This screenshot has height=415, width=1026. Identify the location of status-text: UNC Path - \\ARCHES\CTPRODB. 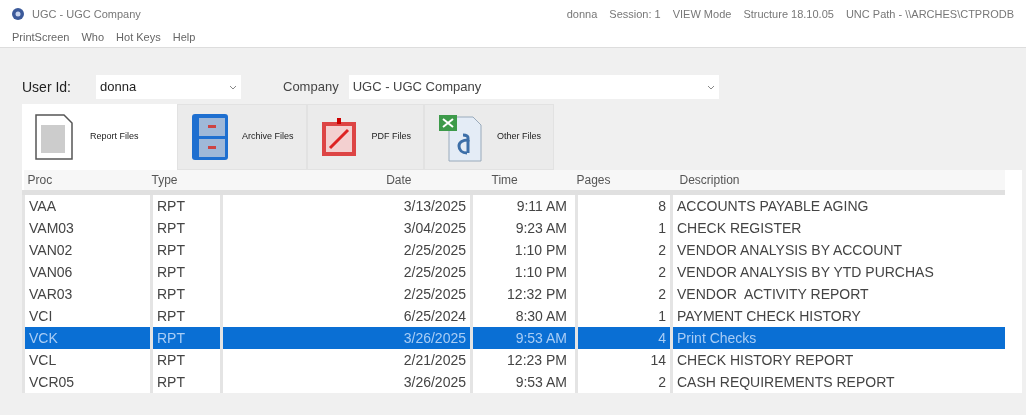
(929, 14).